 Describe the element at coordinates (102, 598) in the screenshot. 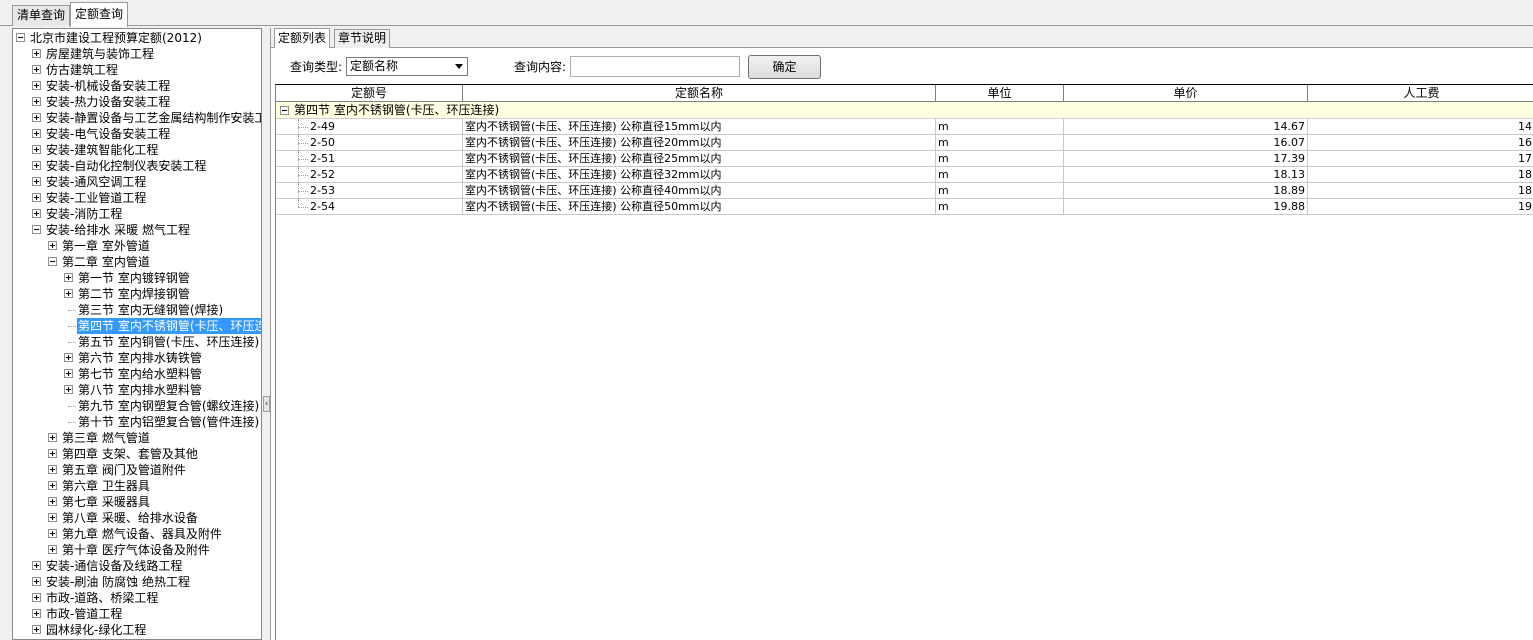

I see `tree-item-label: 市政-道路、桥梁工程` at that location.